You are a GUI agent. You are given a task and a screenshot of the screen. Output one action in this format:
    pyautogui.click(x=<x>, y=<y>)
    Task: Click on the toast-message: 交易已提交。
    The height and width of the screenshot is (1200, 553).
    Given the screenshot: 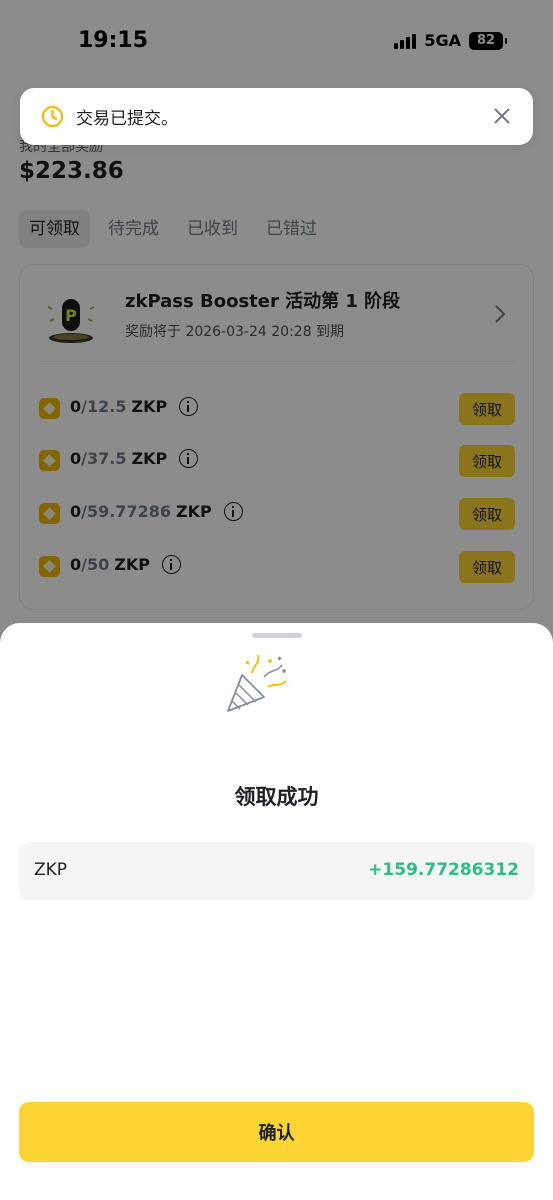 What is the action you would take?
    pyautogui.click(x=127, y=119)
    